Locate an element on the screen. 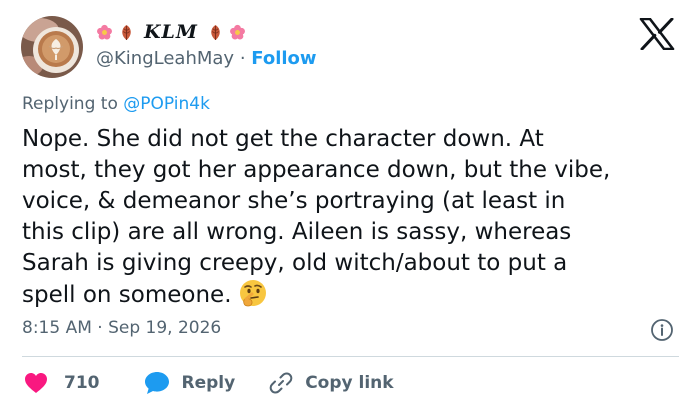 The height and width of the screenshot is (410, 700). action-bar: 710 Reply Copy link is located at coordinates (209, 383).